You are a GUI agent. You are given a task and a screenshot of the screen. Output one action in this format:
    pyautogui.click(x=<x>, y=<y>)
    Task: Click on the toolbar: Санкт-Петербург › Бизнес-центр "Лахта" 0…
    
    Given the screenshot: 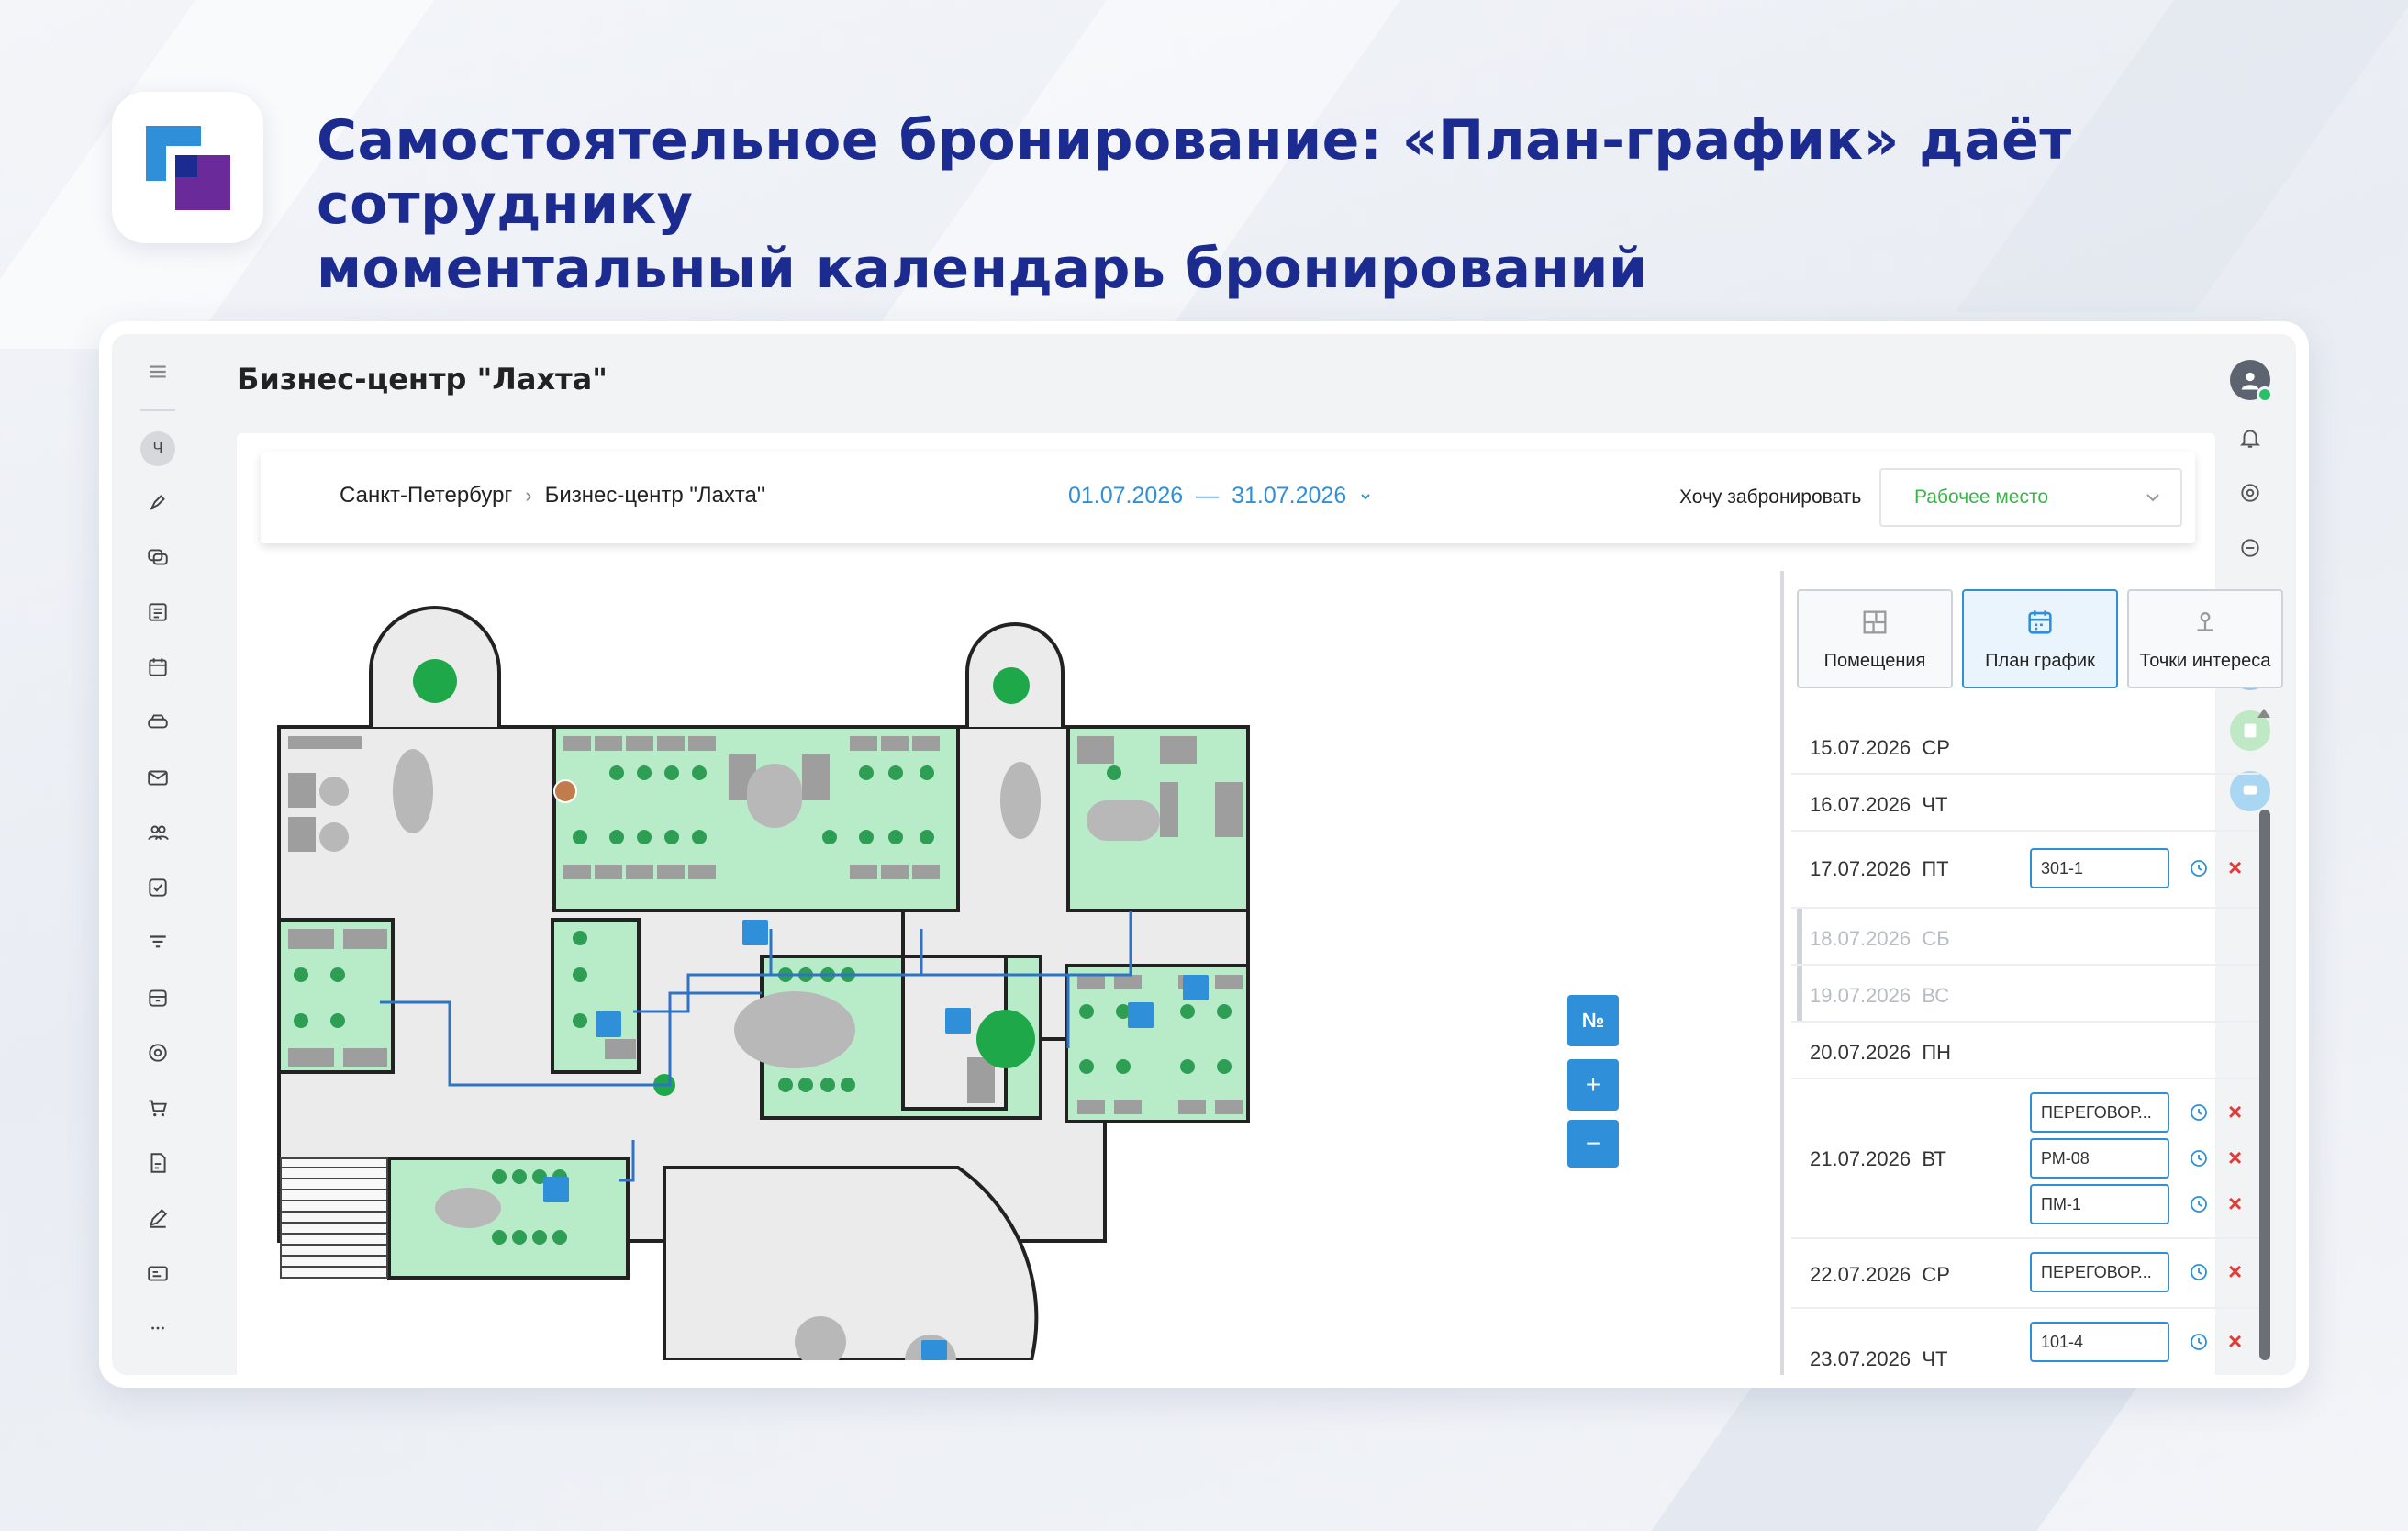 What is the action you would take?
    pyautogui.click(x=1228, y=497)
    